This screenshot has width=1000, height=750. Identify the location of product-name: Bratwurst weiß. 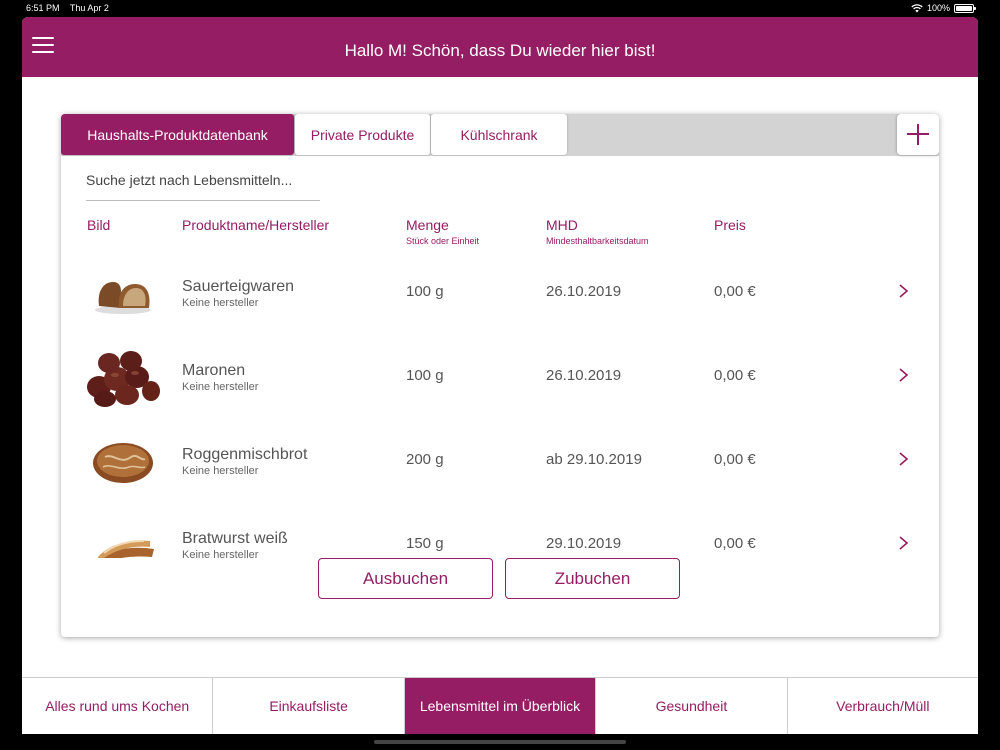
(235, 538).